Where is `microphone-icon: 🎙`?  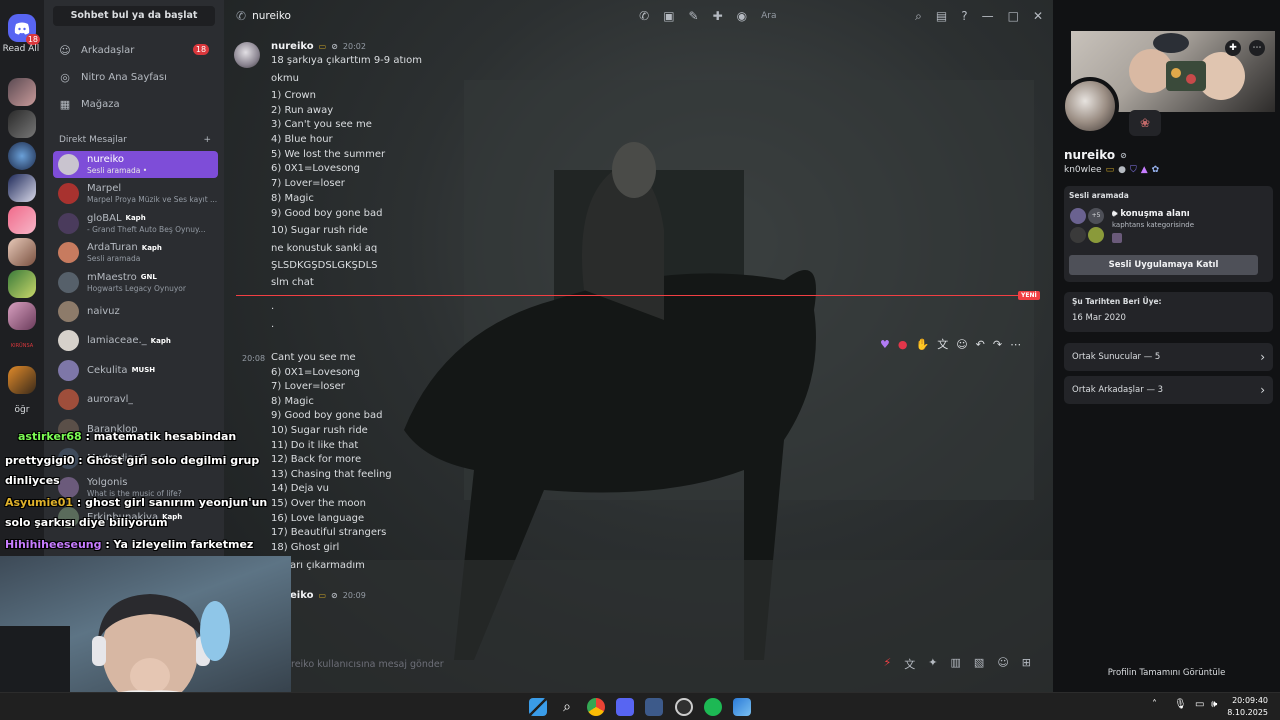
microphone-icon: 🎙 is located at coordinates (1180, 704).